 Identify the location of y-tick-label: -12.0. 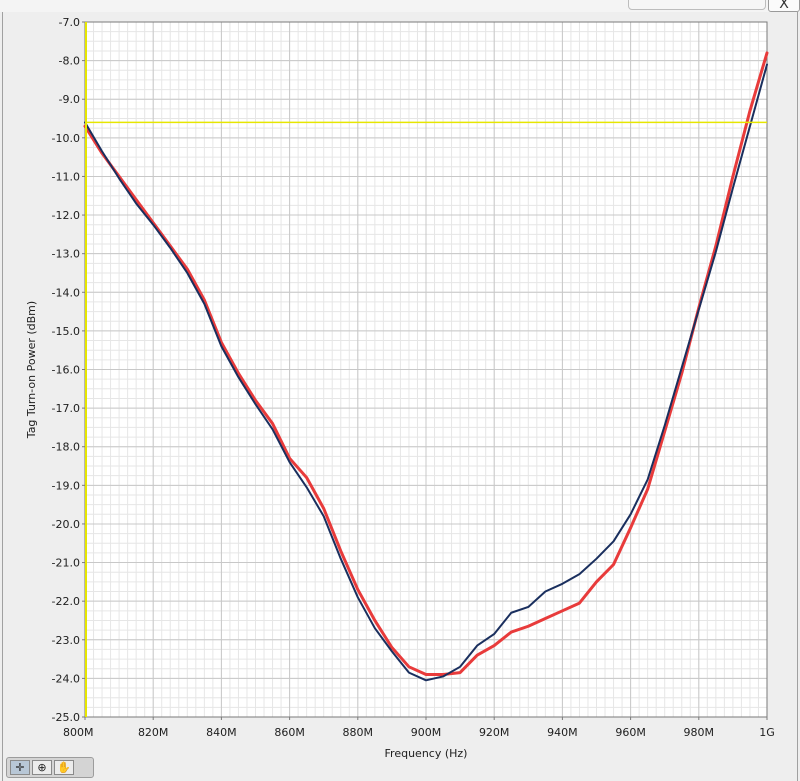
(66, 215).